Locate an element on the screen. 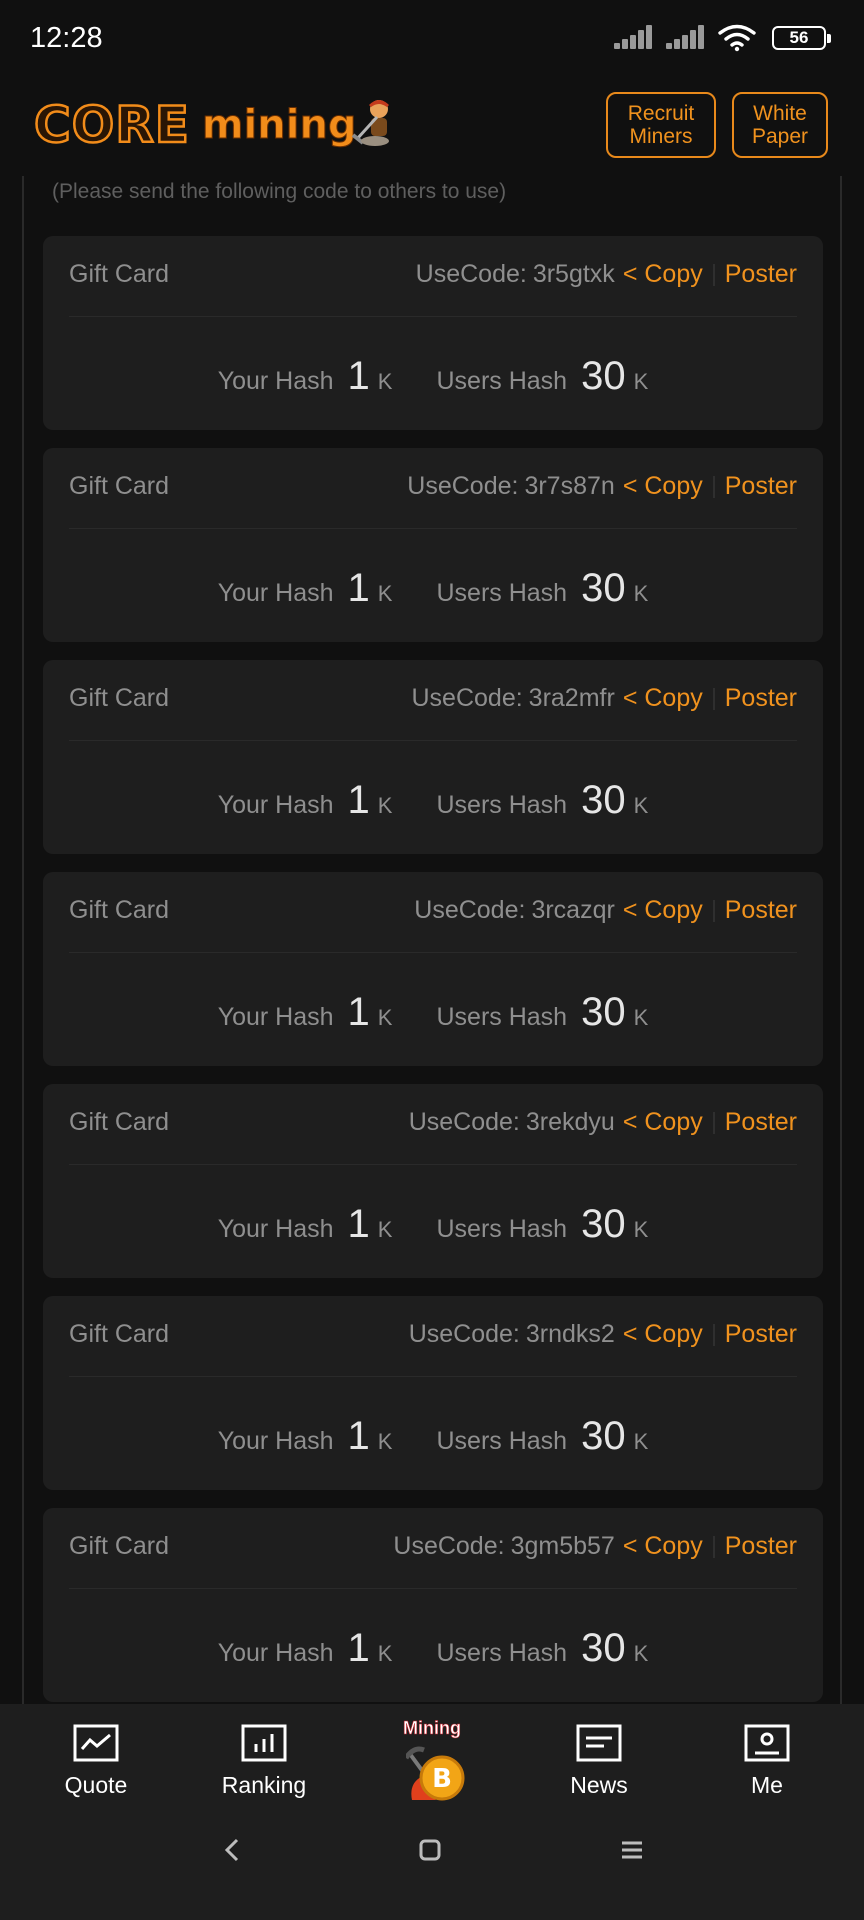 Image resolution: width=864 pixels, height=1920 pixels. home-icon is located at coordinates (430, 1850).